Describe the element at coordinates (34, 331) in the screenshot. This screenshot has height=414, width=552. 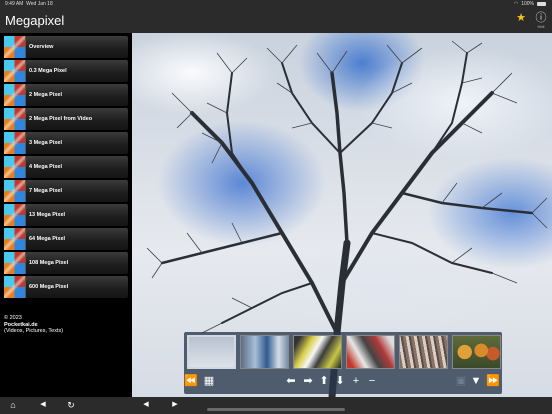
I see `site-tagline: (Videos, Pictures, Texts)` at that location.